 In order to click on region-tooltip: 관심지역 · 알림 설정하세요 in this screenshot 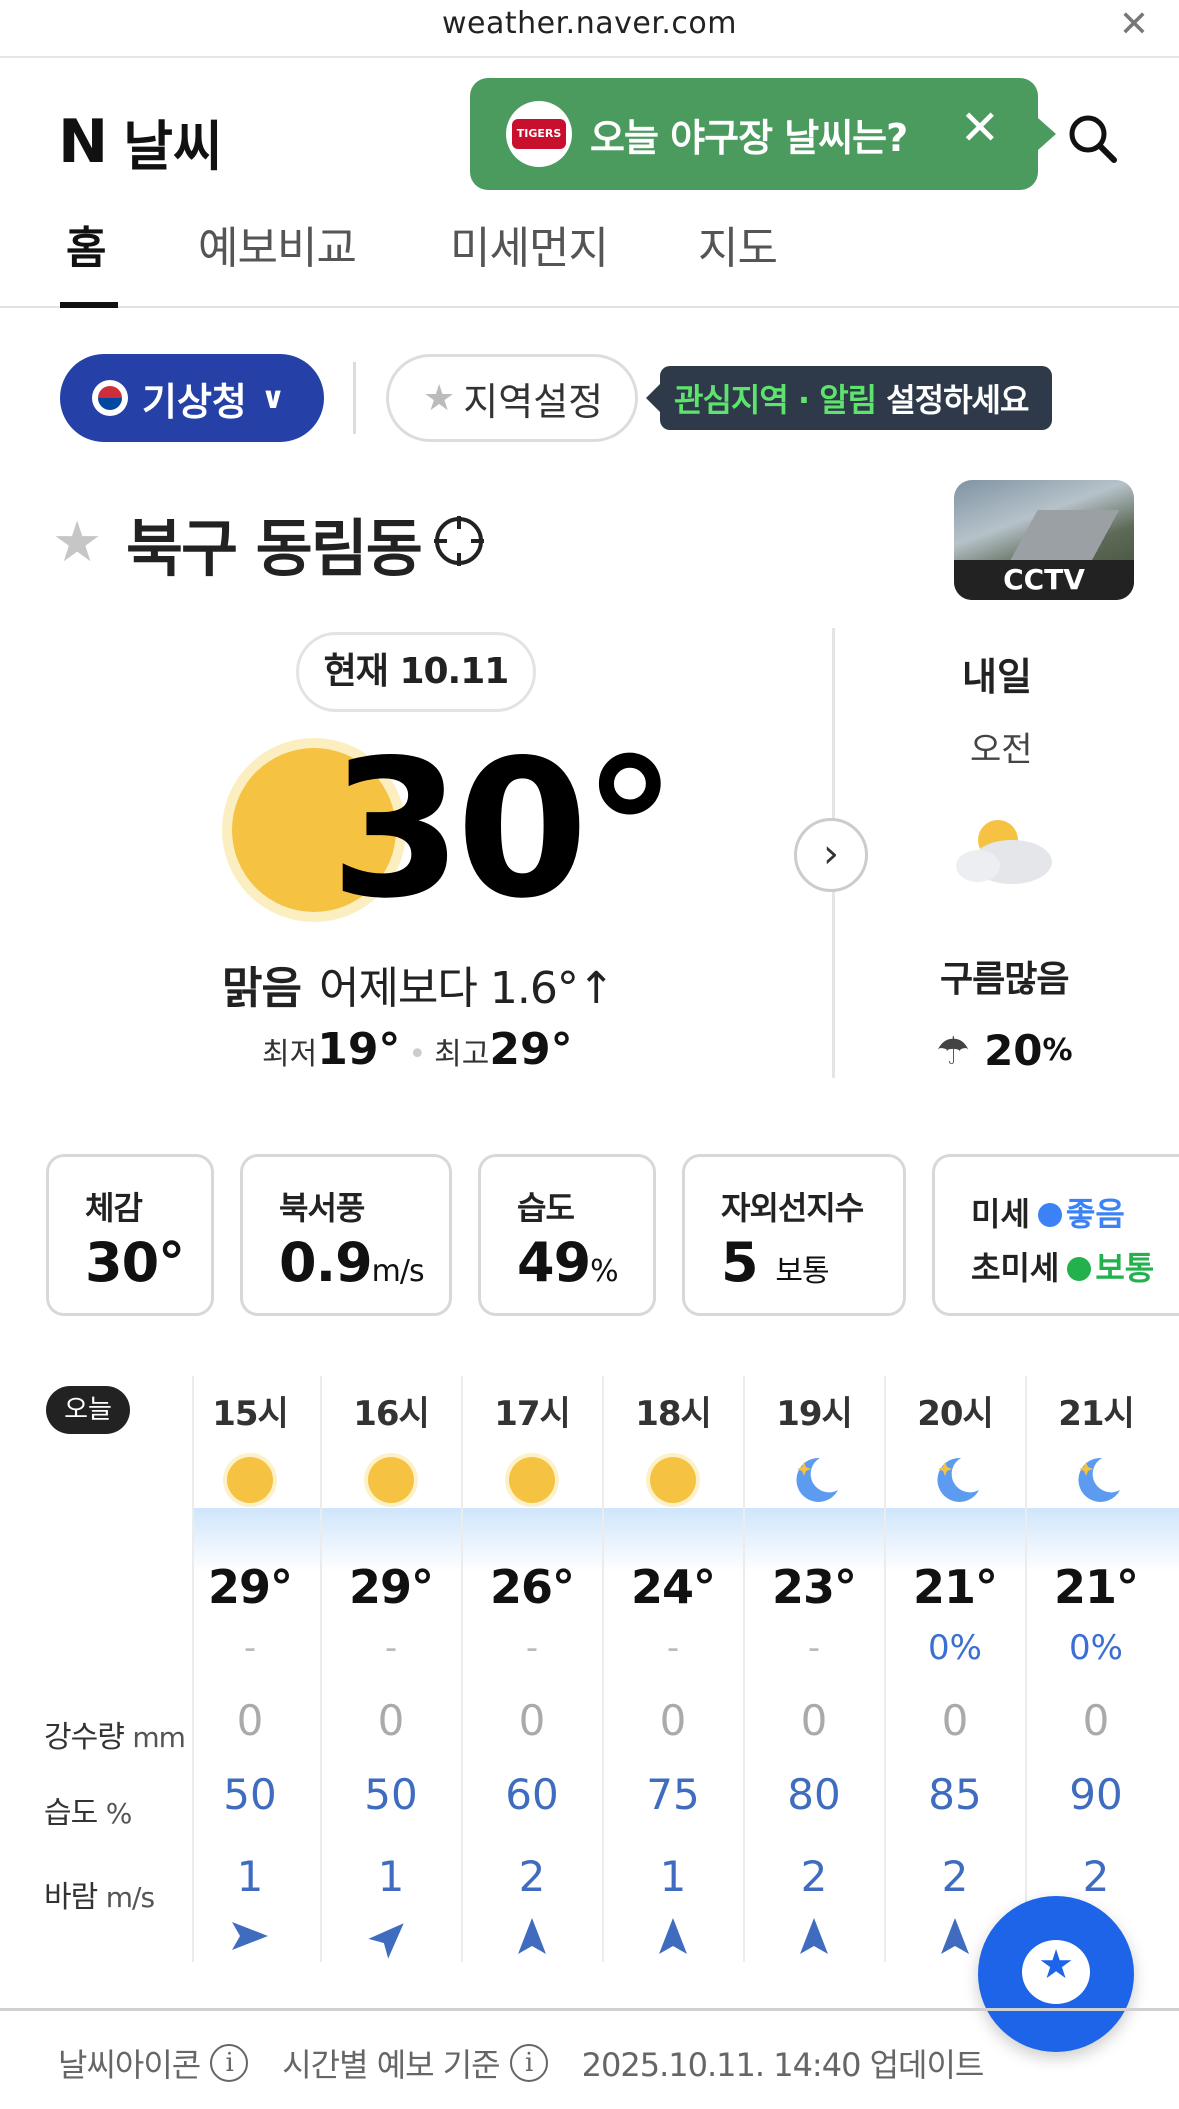, I will do `click(849, 398)`.